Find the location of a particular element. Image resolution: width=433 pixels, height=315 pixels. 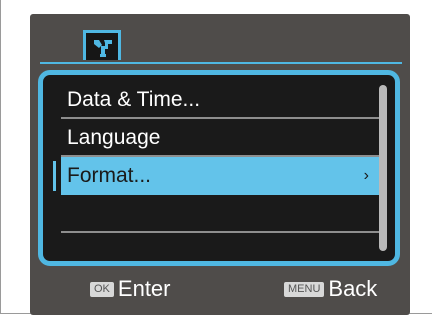

menu-item-format: Format... › is located at coordinates (216, 176).